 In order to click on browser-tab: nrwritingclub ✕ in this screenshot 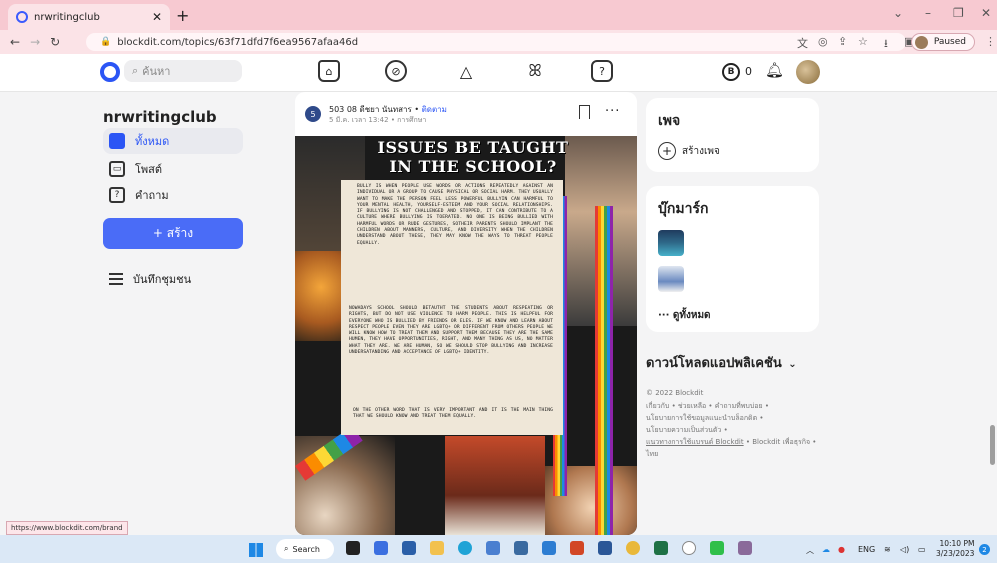, I will do `click(89, 17)`.